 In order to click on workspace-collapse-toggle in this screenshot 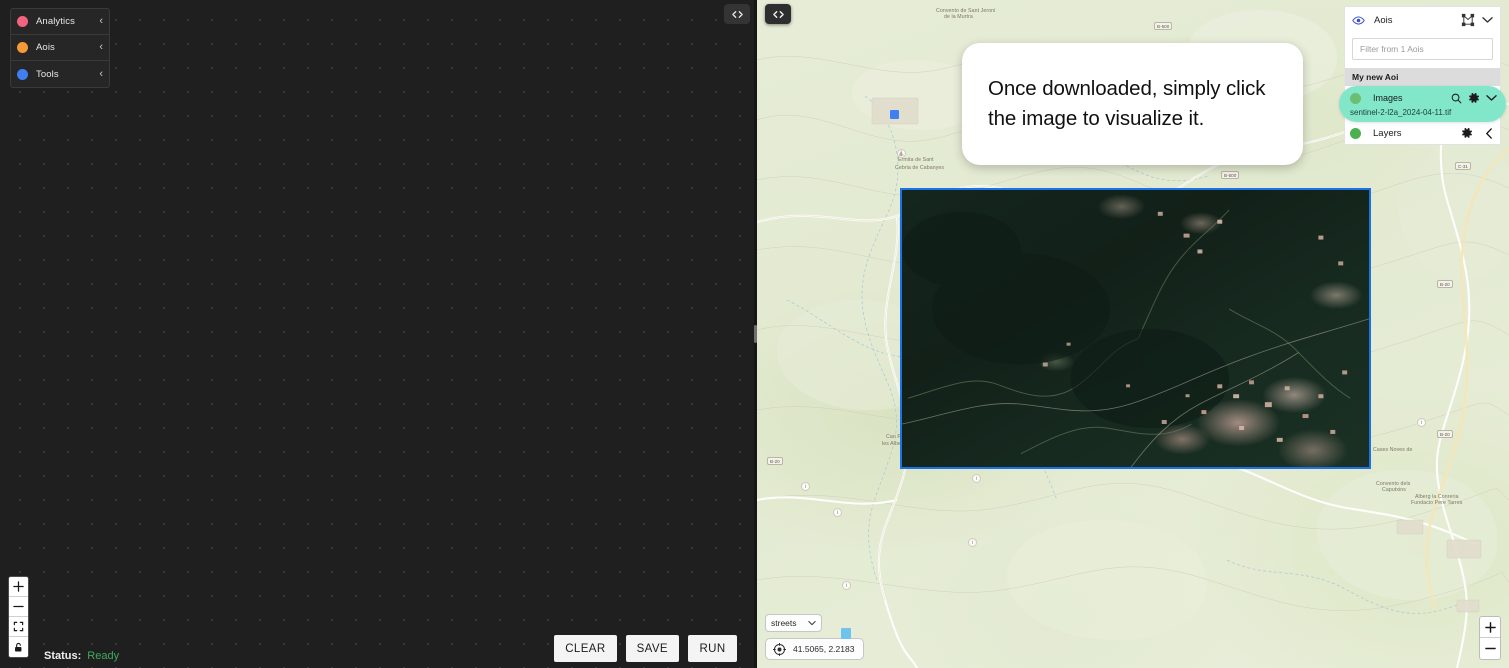, I will do `click(737, 14)`.